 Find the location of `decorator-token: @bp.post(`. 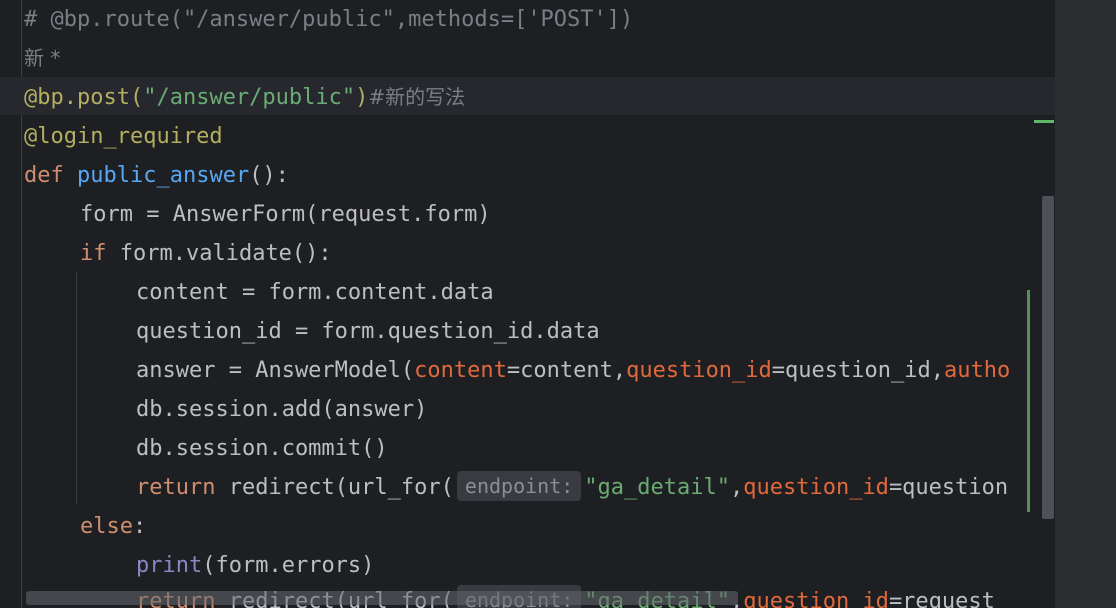

decorator-token: @bp.post( is located at coordinates (84, 97).